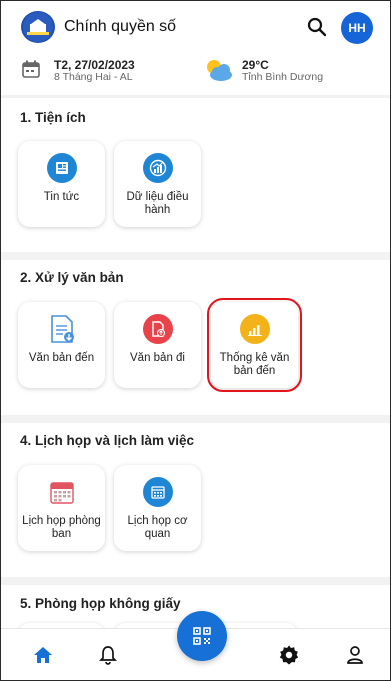 The image size is (391, 681). What do you see at coordinates (43, 655) in the screenshot?
I see `home-icon` at bounding box center [43, 655].